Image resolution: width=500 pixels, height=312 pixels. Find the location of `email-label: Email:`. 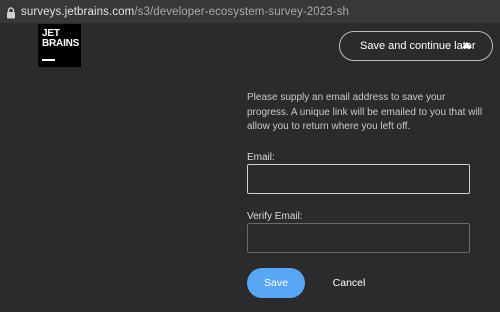

email-label: Email: is located at coordinates (261, 157).